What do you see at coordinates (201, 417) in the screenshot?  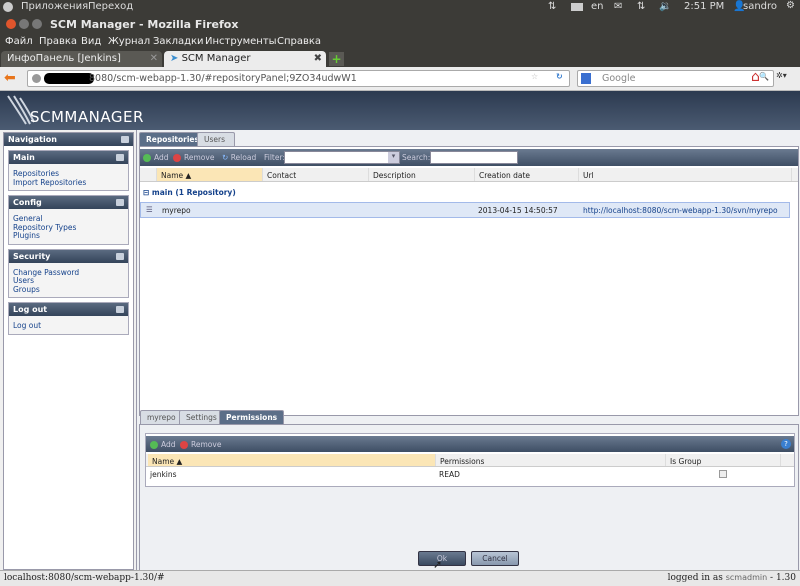 I see `tab-settings: Settings` at bounding box center [201, 417].